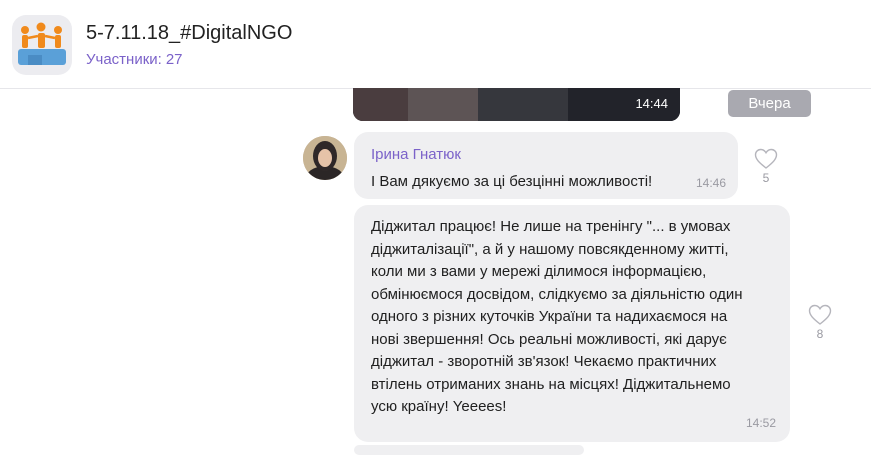  I want to click on message-time: 14:52, so click(760, 423).